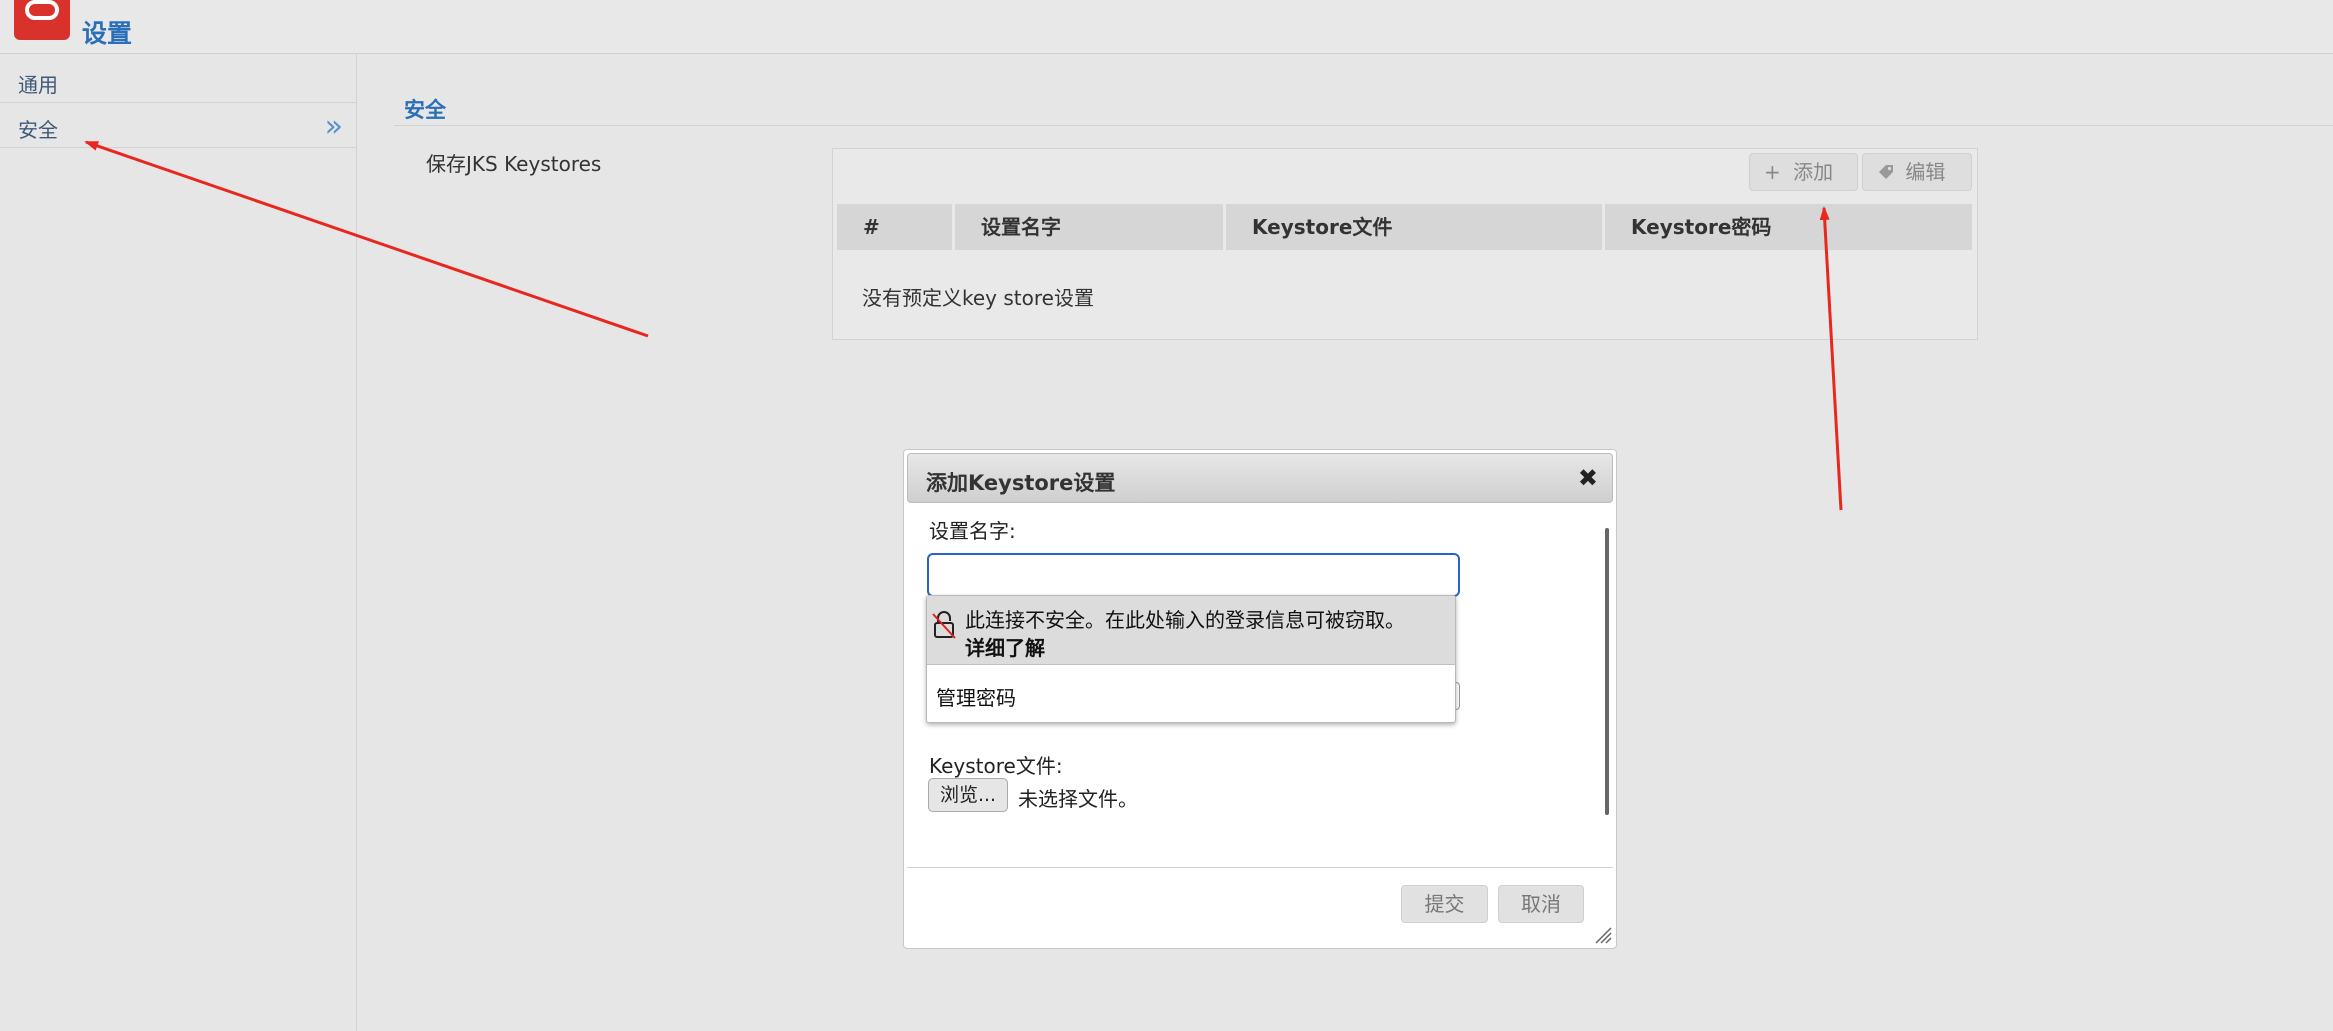 This screenshot has height=1031, width=2333. What do you see at coordinates (976, 696) in the screenshot?
I see `manage-passwords-item: 管理密码` at bounding box center [976, 696].